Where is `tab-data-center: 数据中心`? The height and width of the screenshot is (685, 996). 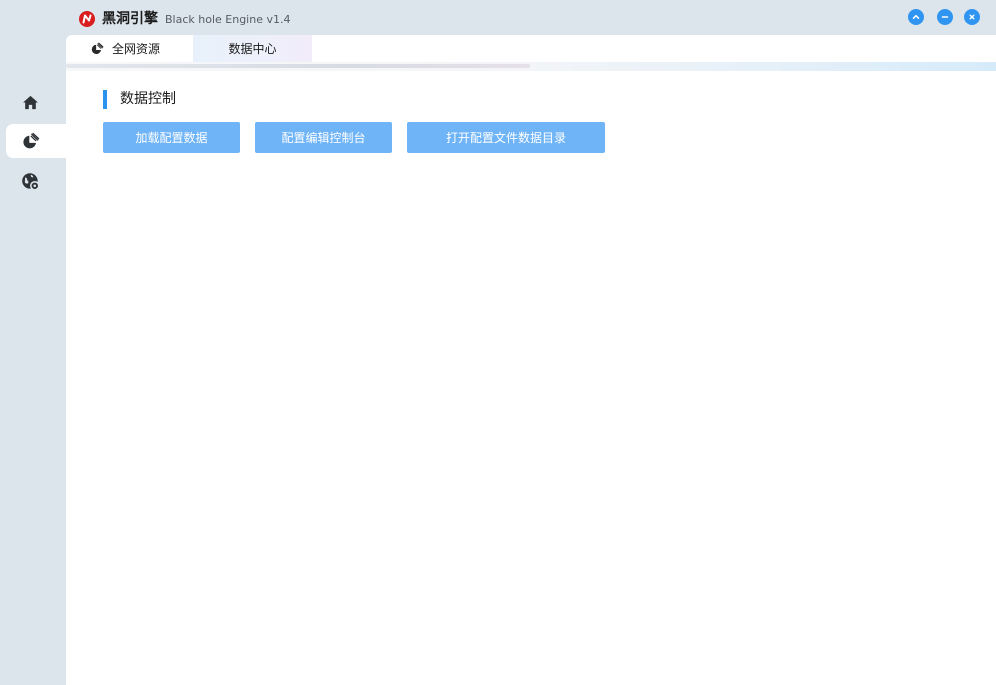 tab-data-center: 数据中心 is located at coordinates (252, 48).